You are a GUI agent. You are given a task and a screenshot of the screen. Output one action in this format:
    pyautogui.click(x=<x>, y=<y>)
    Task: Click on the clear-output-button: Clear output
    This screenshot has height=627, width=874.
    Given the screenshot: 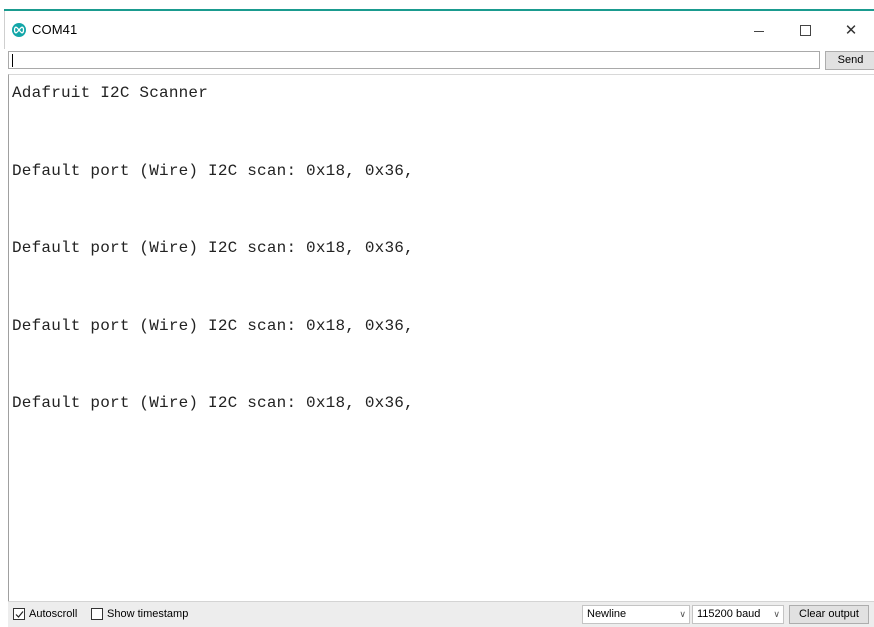 What is the action you would take?
    pyautogui.click(x=829, y=614)
    